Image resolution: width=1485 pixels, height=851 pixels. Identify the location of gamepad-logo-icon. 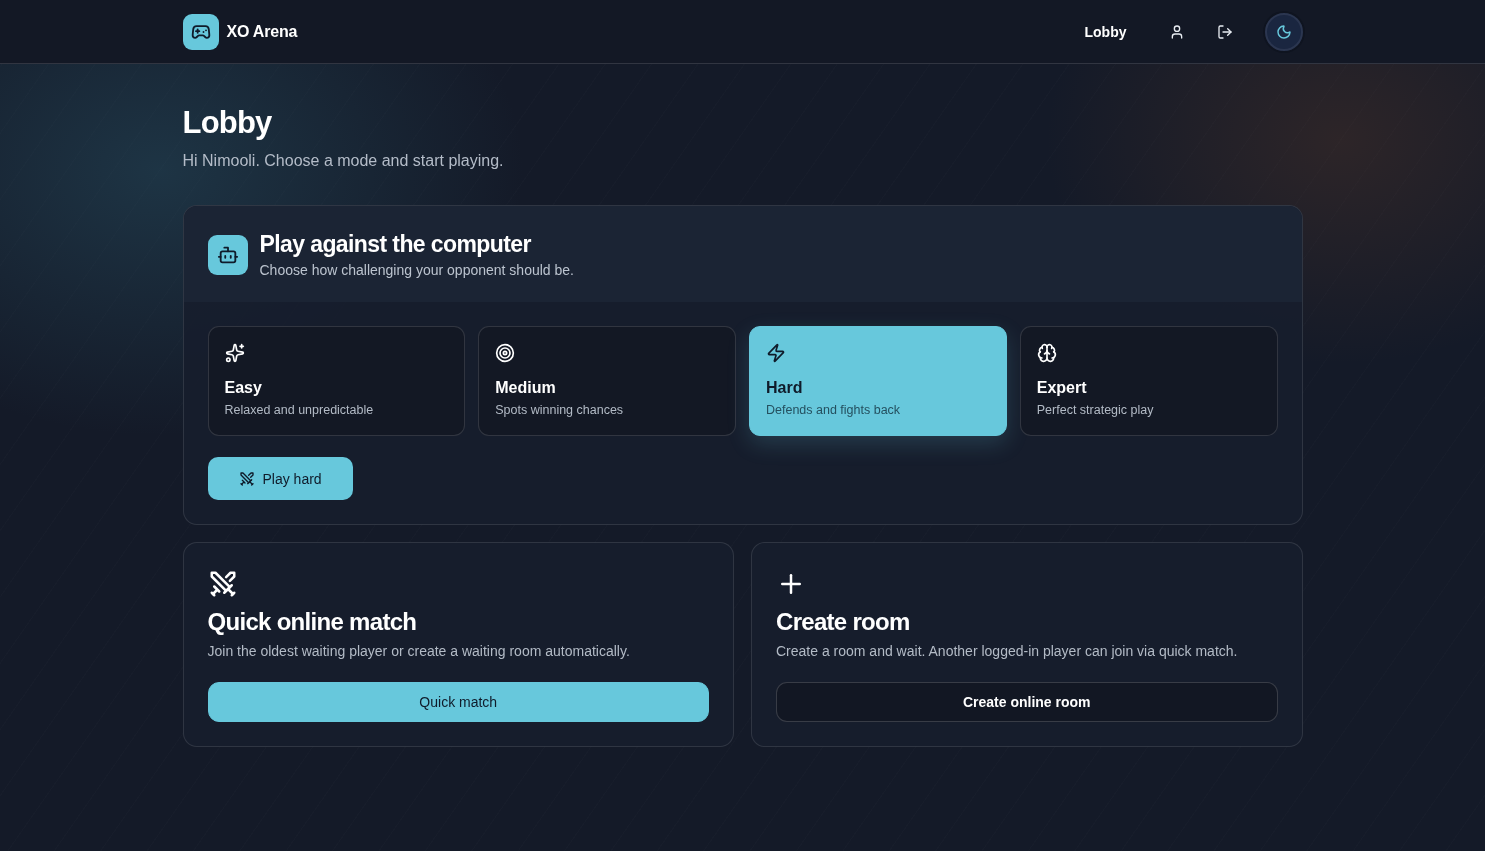
(200, 31).